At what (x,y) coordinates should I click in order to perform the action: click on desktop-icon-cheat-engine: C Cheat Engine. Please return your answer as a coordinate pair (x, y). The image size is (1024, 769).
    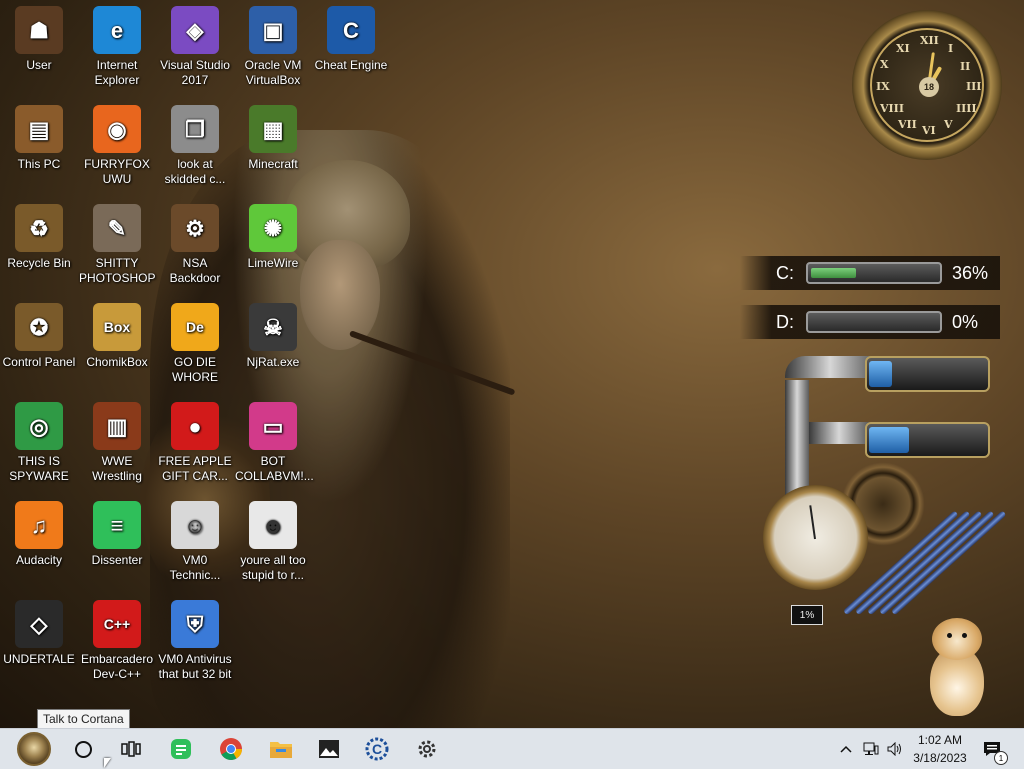
    Looking at the image, I should click on (351, 36).